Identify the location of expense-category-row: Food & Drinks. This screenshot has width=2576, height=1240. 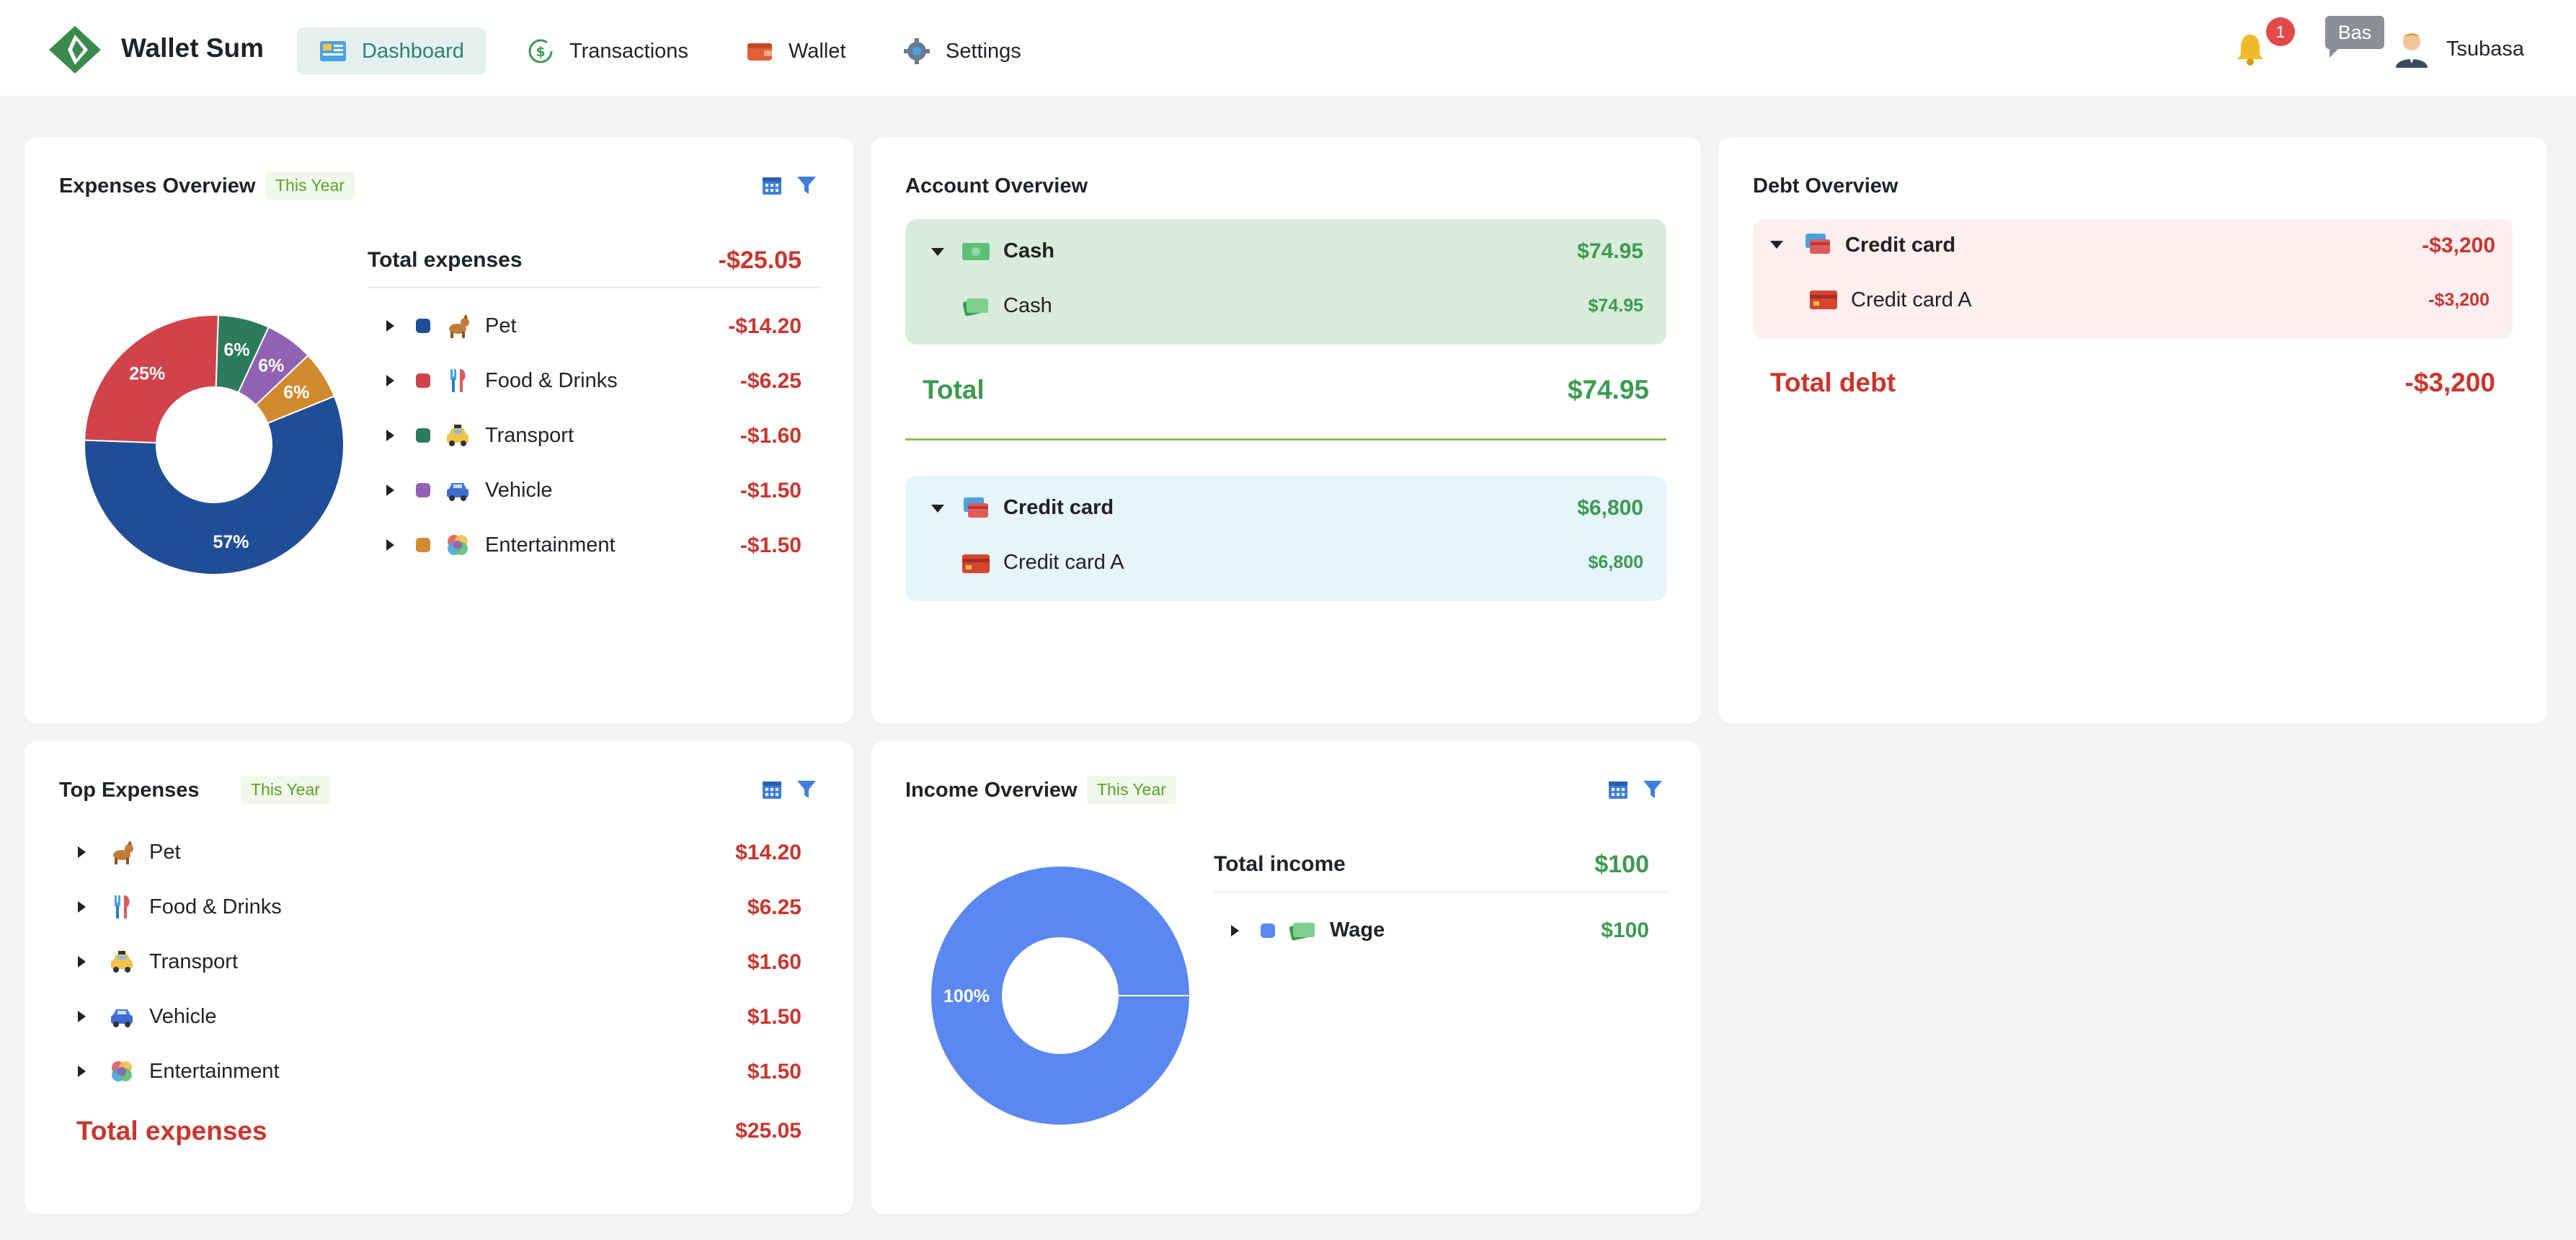
(502, 381).